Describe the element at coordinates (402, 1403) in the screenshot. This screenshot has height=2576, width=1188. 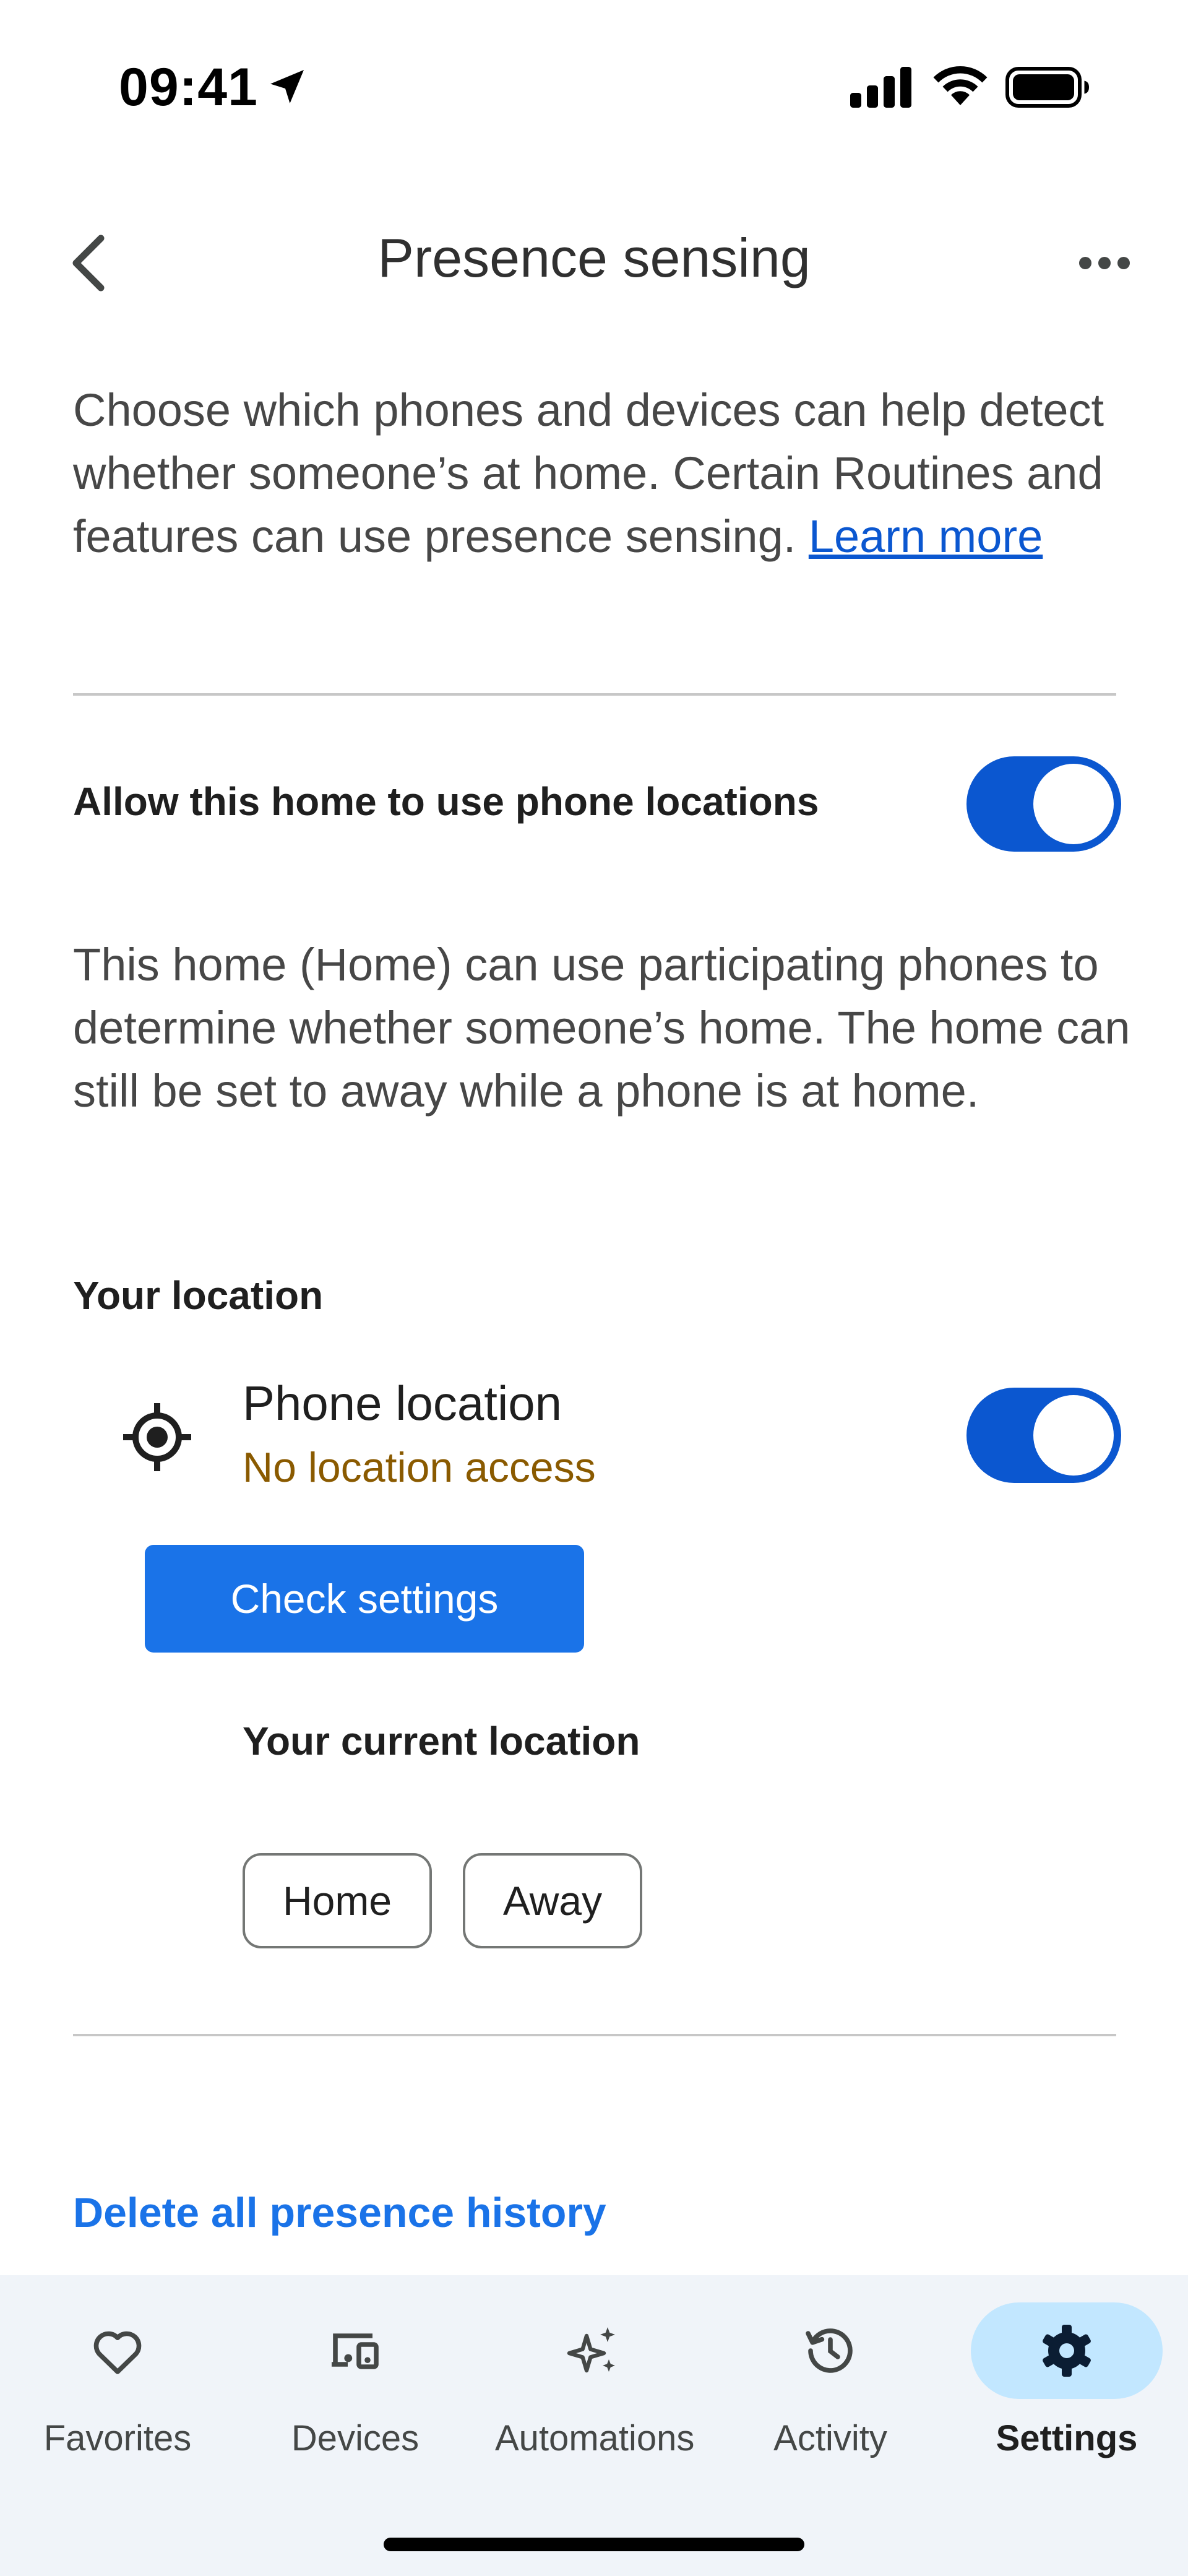
I see `phone-location-title: Phone location` at that location.